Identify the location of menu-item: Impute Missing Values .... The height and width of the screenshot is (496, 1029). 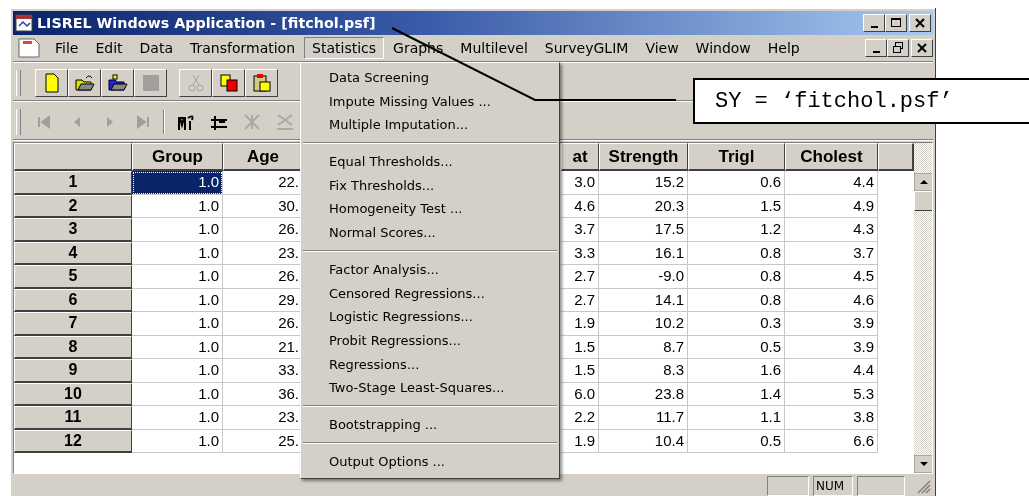
(430, 101).